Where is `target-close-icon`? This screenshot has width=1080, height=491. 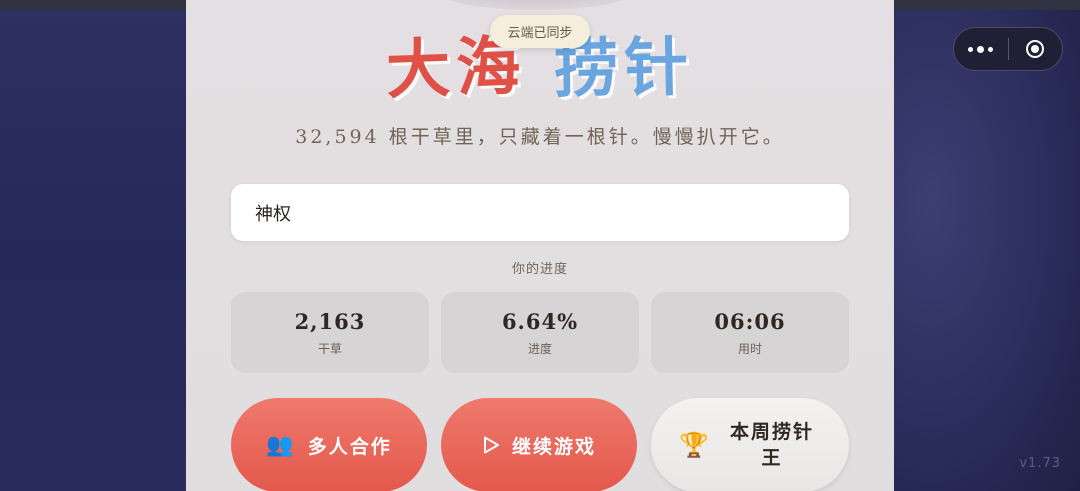
target-close-icon is located at coordinates (1035, 49).